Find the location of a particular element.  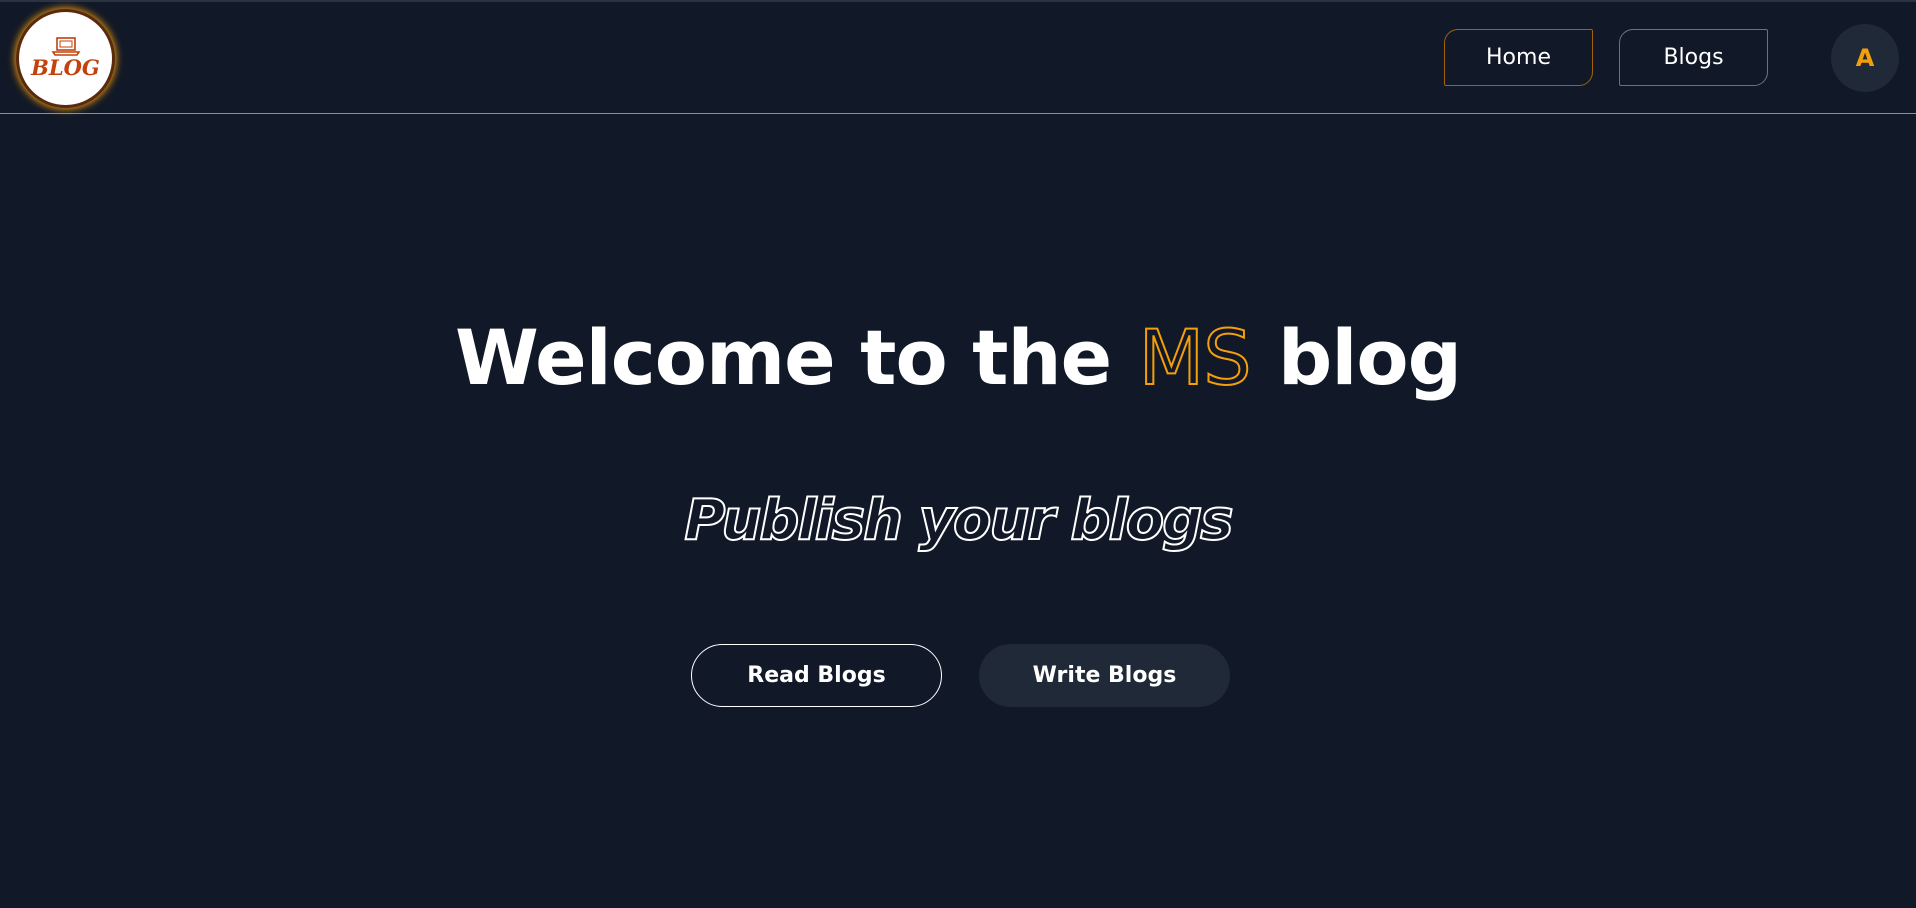

write-blogs-button: Write Blogs is located at coordinates (1104, 675).